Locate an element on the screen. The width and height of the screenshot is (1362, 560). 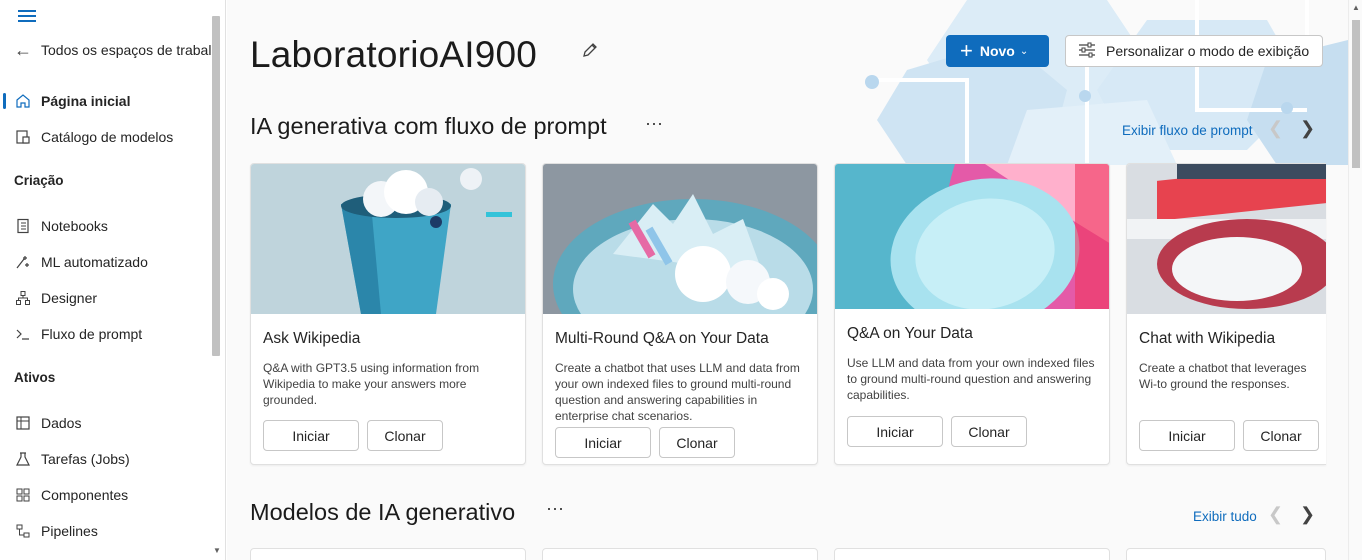
section-label-creation: Criação is located at coordinates (39, 180).